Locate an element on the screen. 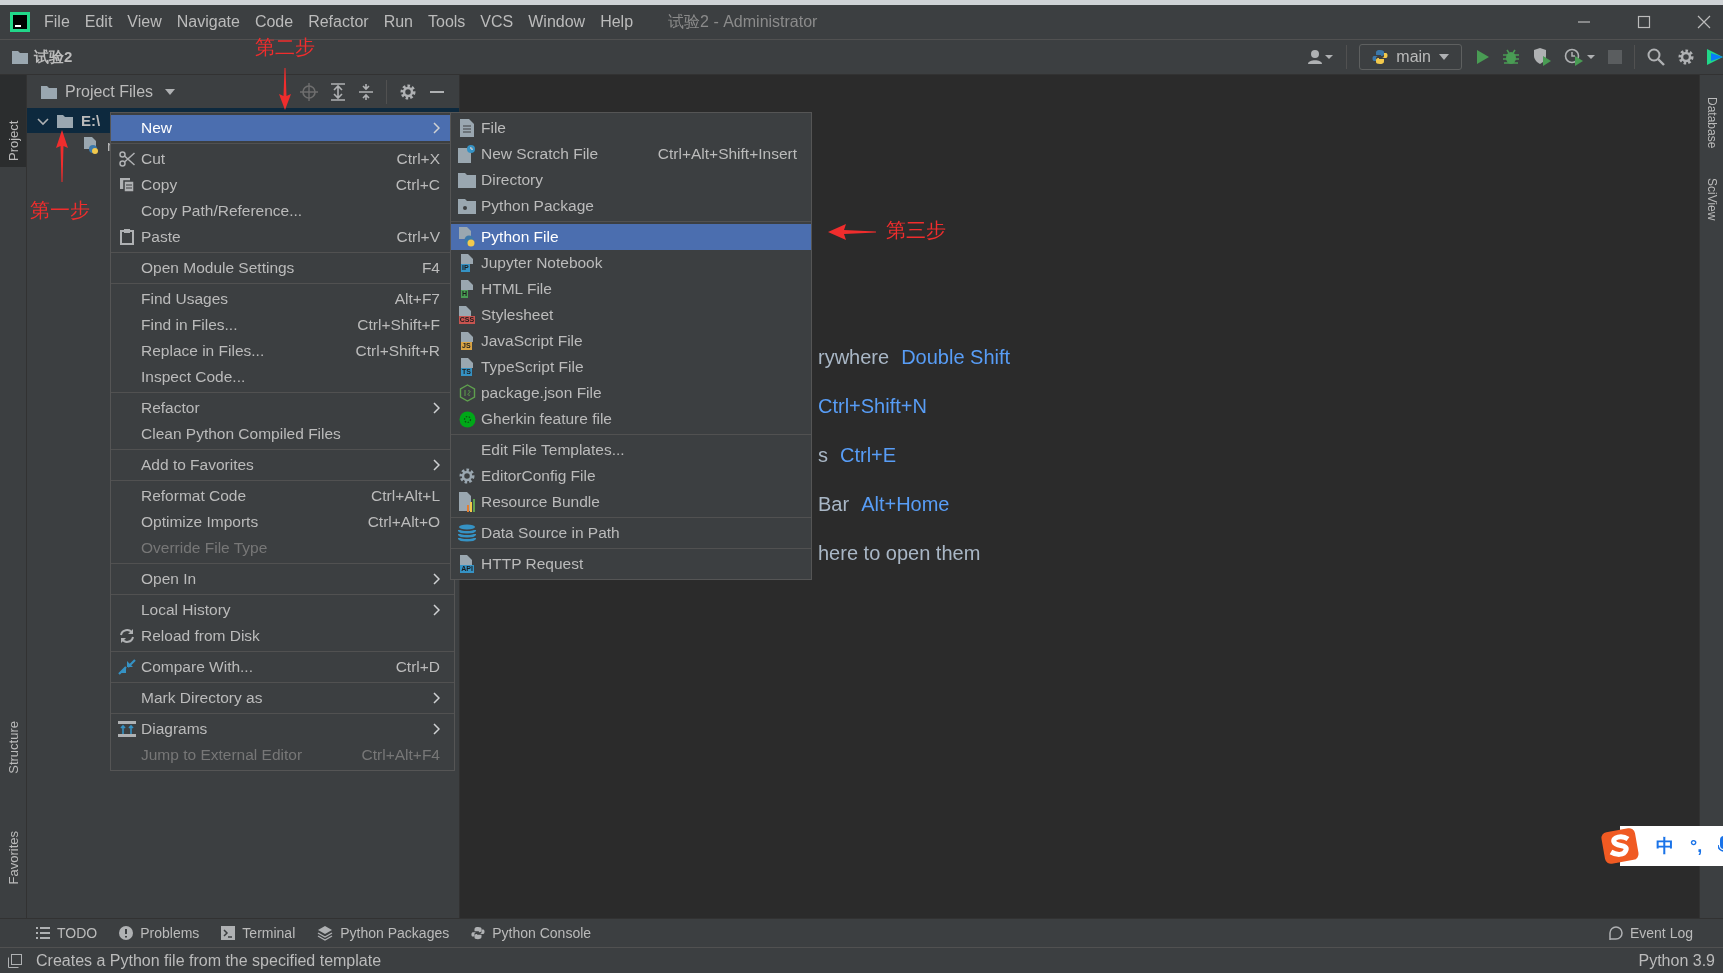  tool-window-tab: Favorites is located at coordinates (13, 858).